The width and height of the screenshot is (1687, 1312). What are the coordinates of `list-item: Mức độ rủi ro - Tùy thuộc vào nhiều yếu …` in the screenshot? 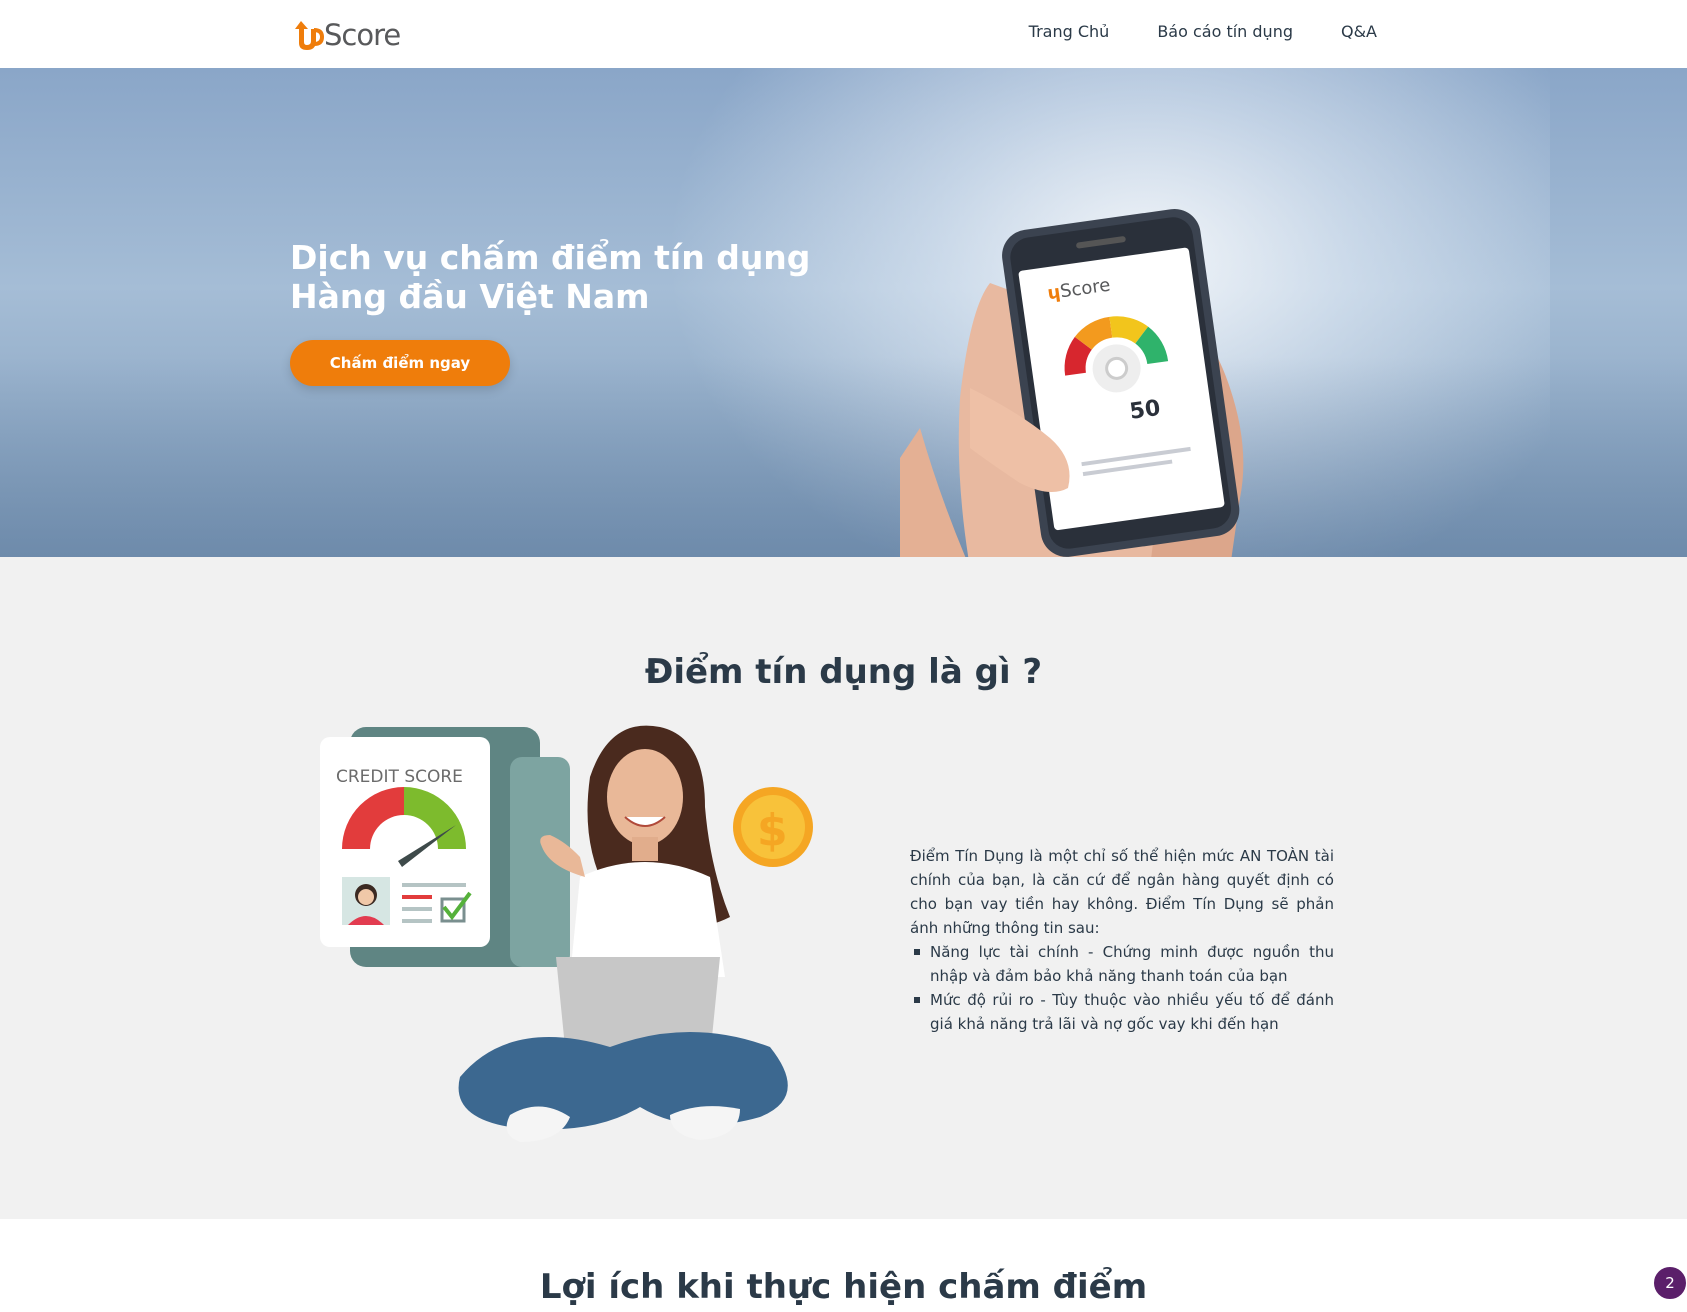 It's located at (1122, 1012).